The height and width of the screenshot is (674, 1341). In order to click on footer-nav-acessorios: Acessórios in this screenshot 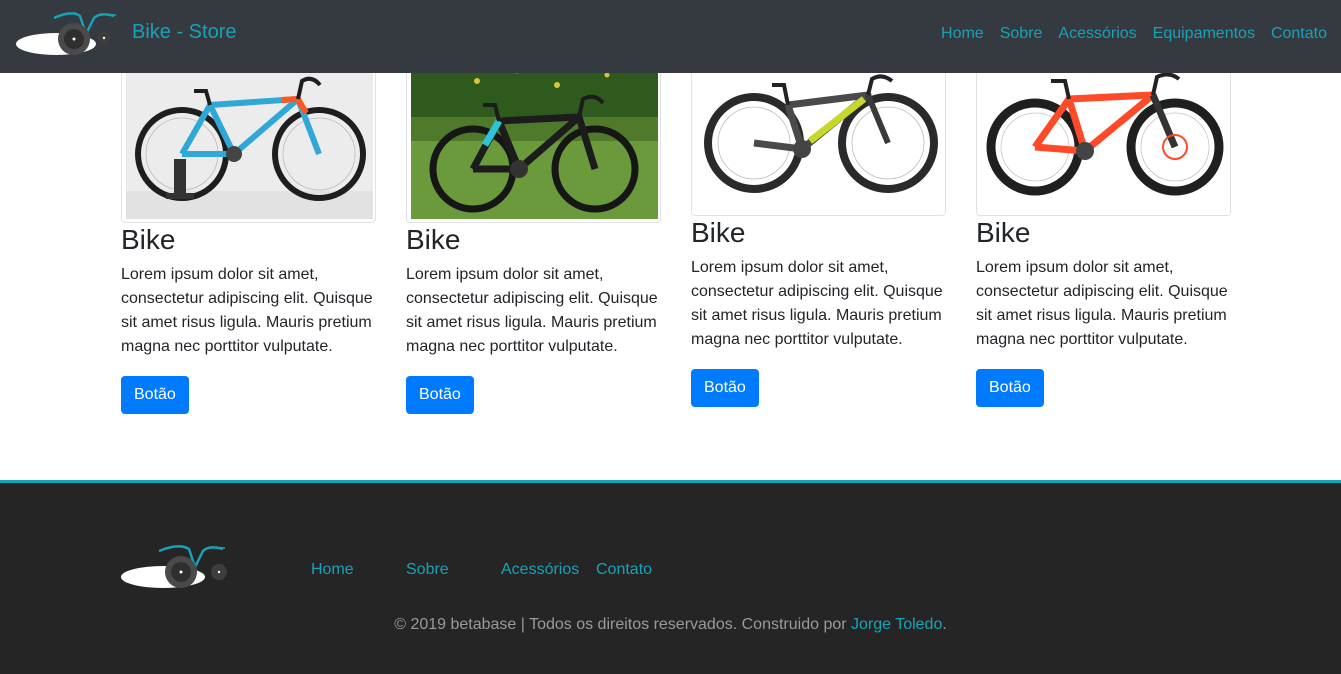, I will do `click(540, 570)`.